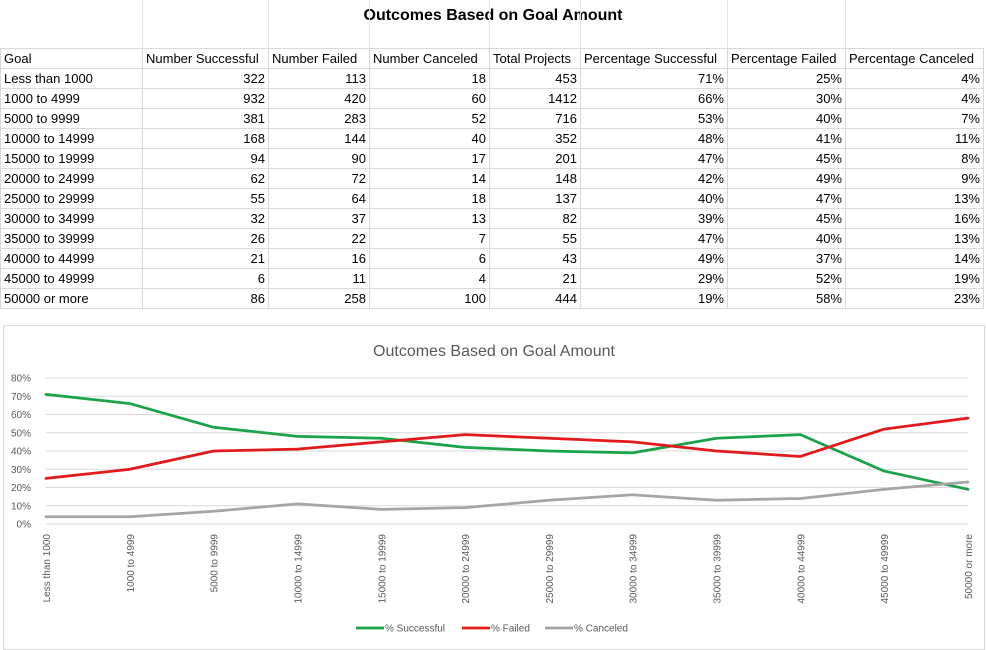 This screenshot has height=650, width=986. Describe the element at coordinates (429, 98) in the screenshot. I see `value-cell: 60` at that location.